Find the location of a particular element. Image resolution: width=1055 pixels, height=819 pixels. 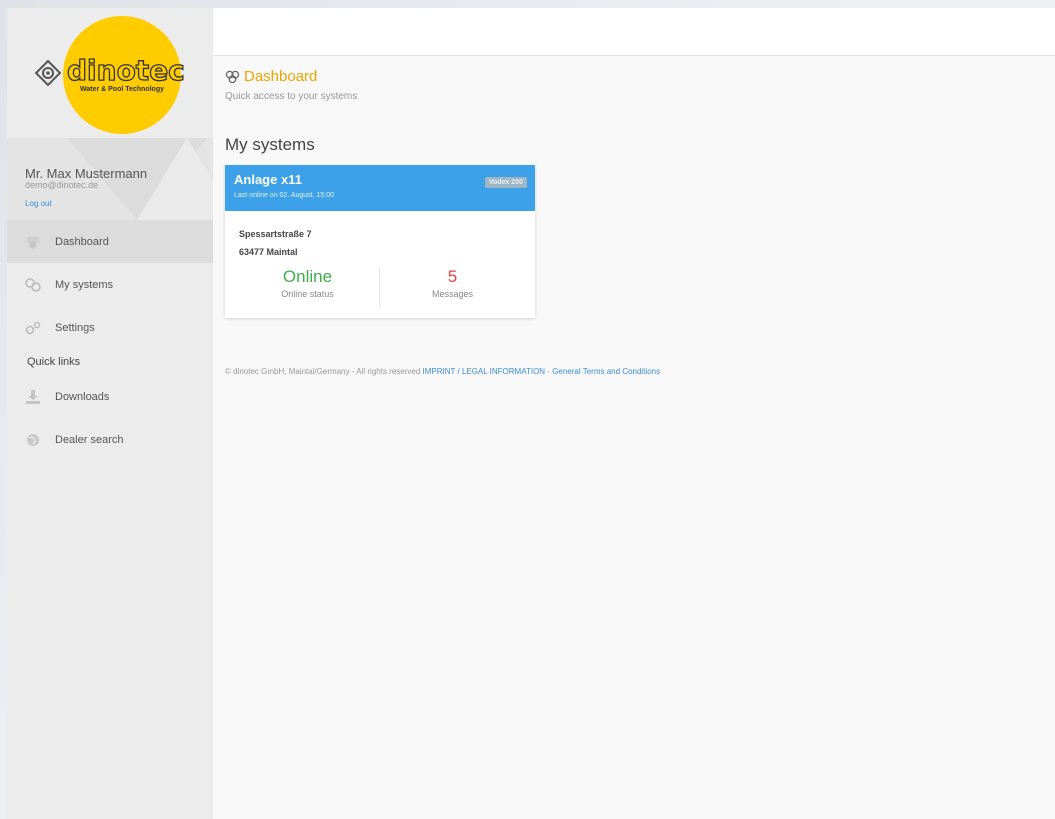

download-icon is located at coordinates (33, 396).